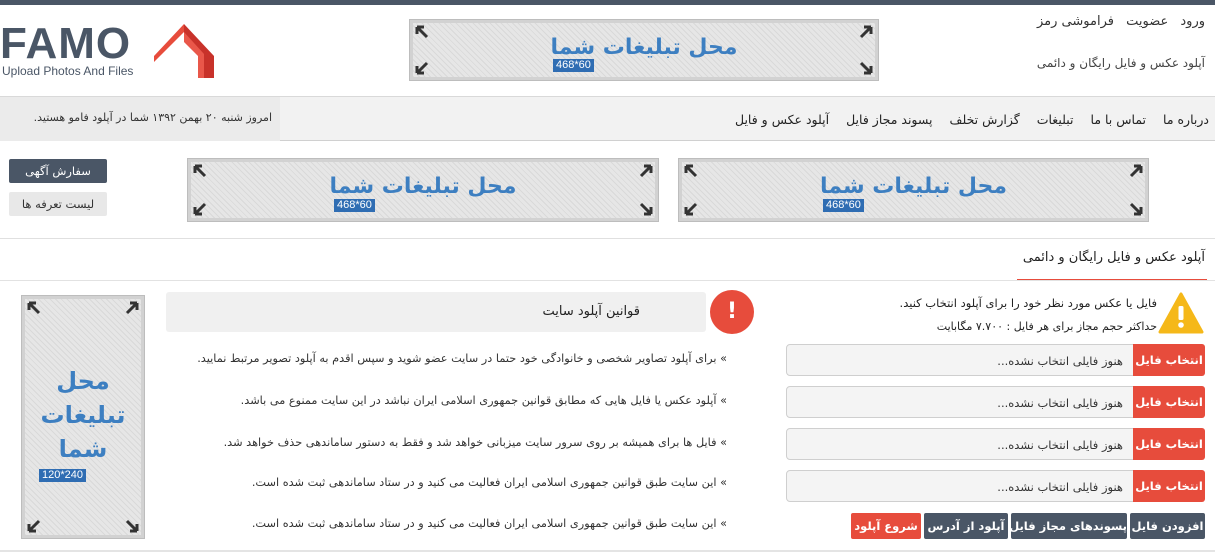 The width and height of the screenshot is (1215, 554). I want to click on skyscraper-ad-banner: محل تبلیغات شما 120*240, so click(83, 417).